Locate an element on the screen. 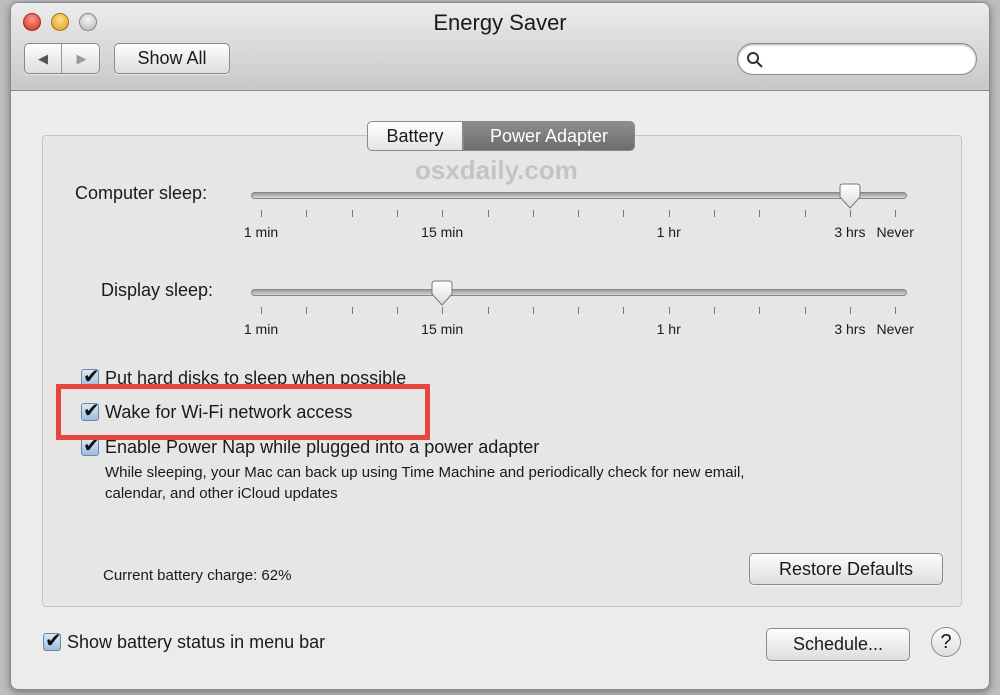 The width and height of the screenshot is (1000, 695). show-battery-status-checkbox is located at coordinates (52, 640).